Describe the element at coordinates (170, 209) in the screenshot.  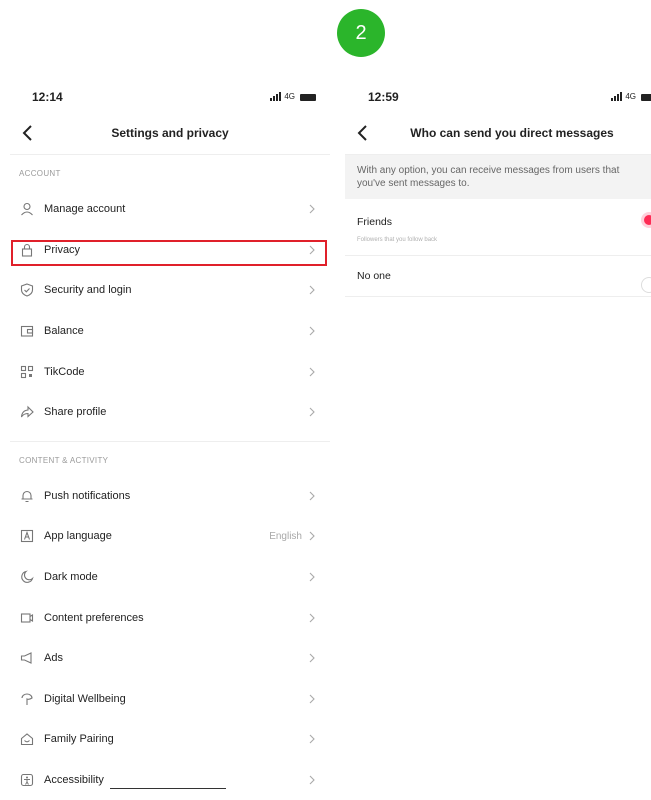
I see `settings-item-manage-account: Manage account` at that location.